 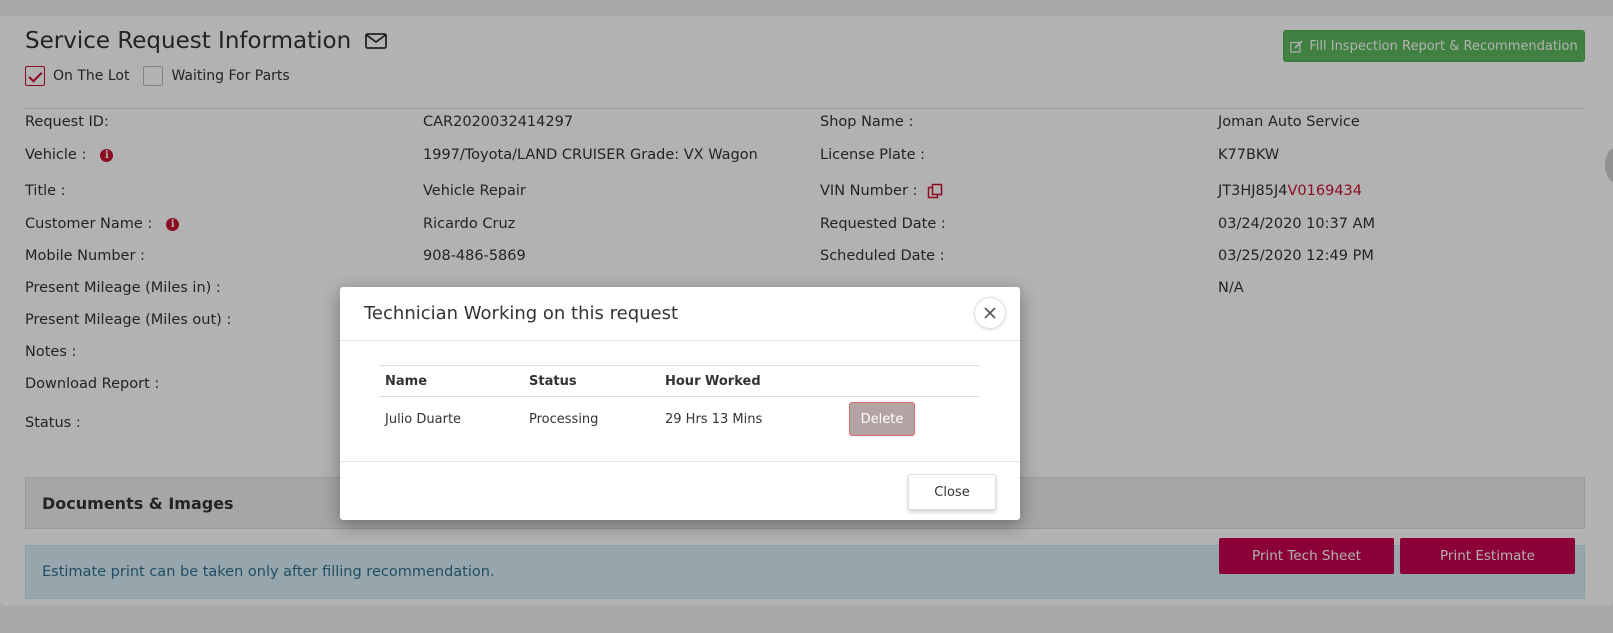 What do you see at coordinates (713, 381) in the screenshot?
I see `column-hour-worked: Hour Worked` at bounding box center [713, 381].